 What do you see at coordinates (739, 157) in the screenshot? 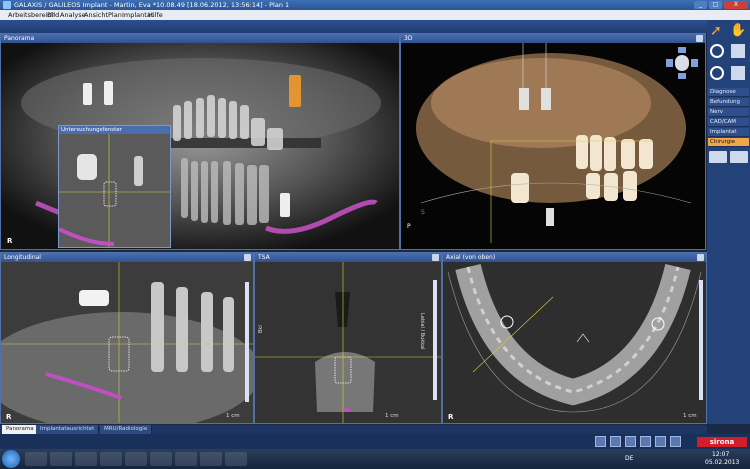
I see `export-icon` at bounding box center [739, 157].